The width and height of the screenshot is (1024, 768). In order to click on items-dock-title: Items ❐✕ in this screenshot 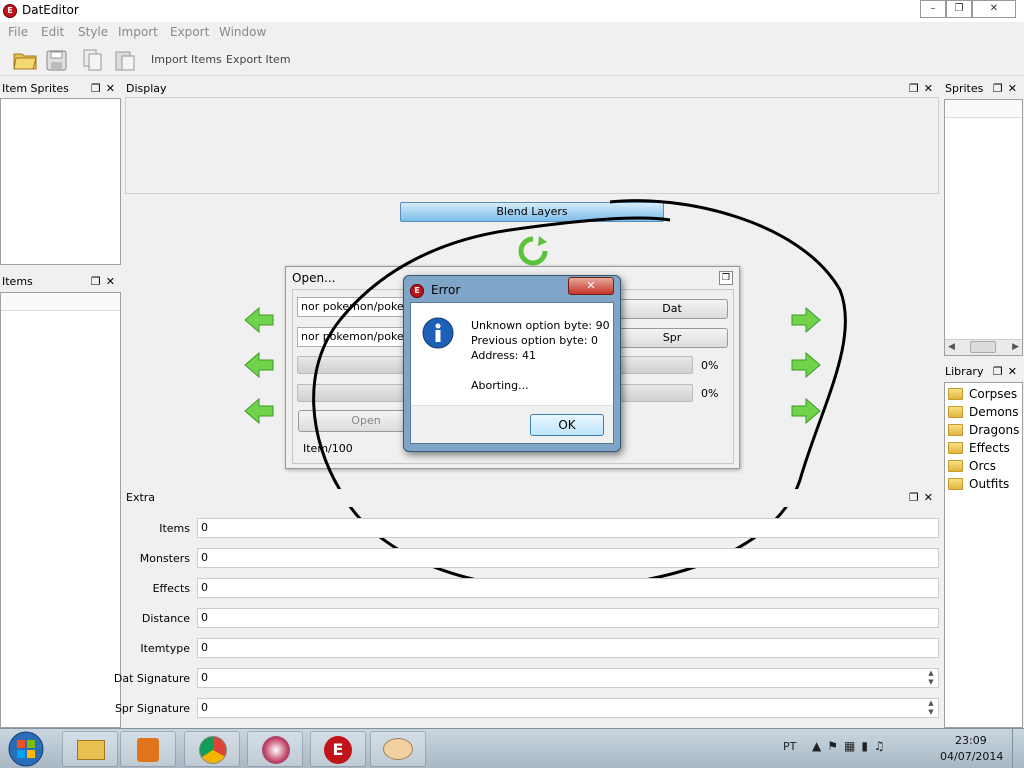, I will do `click(61, 282)`.